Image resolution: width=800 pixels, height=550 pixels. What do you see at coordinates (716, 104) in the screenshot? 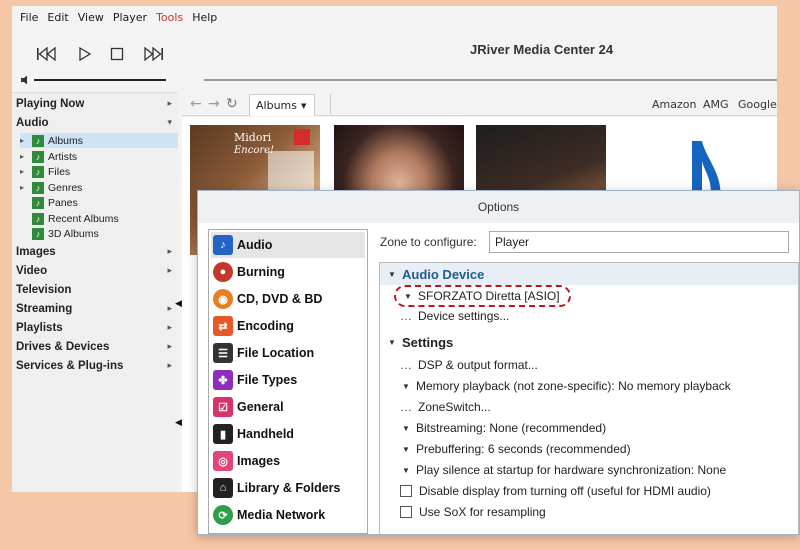
I see `amg-link: AMG` at bounding box center [716, 104].